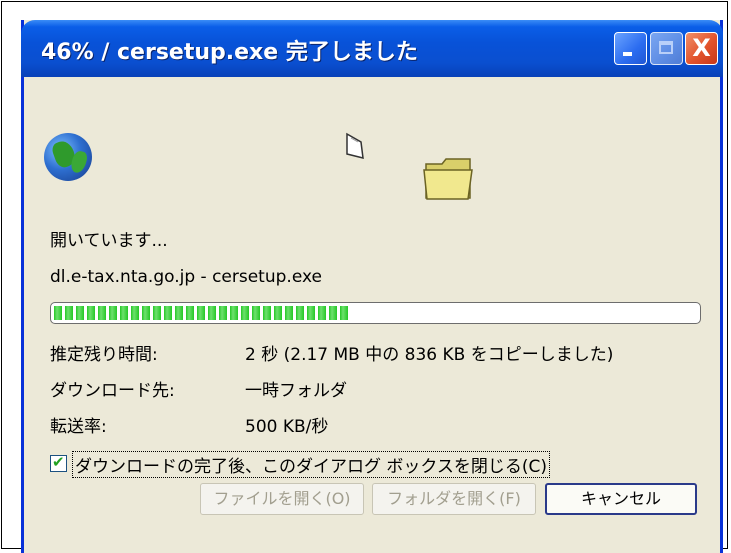 The height and width of the screenshot is (553, 731). I want to click on globe-icon, so click(68, 157).